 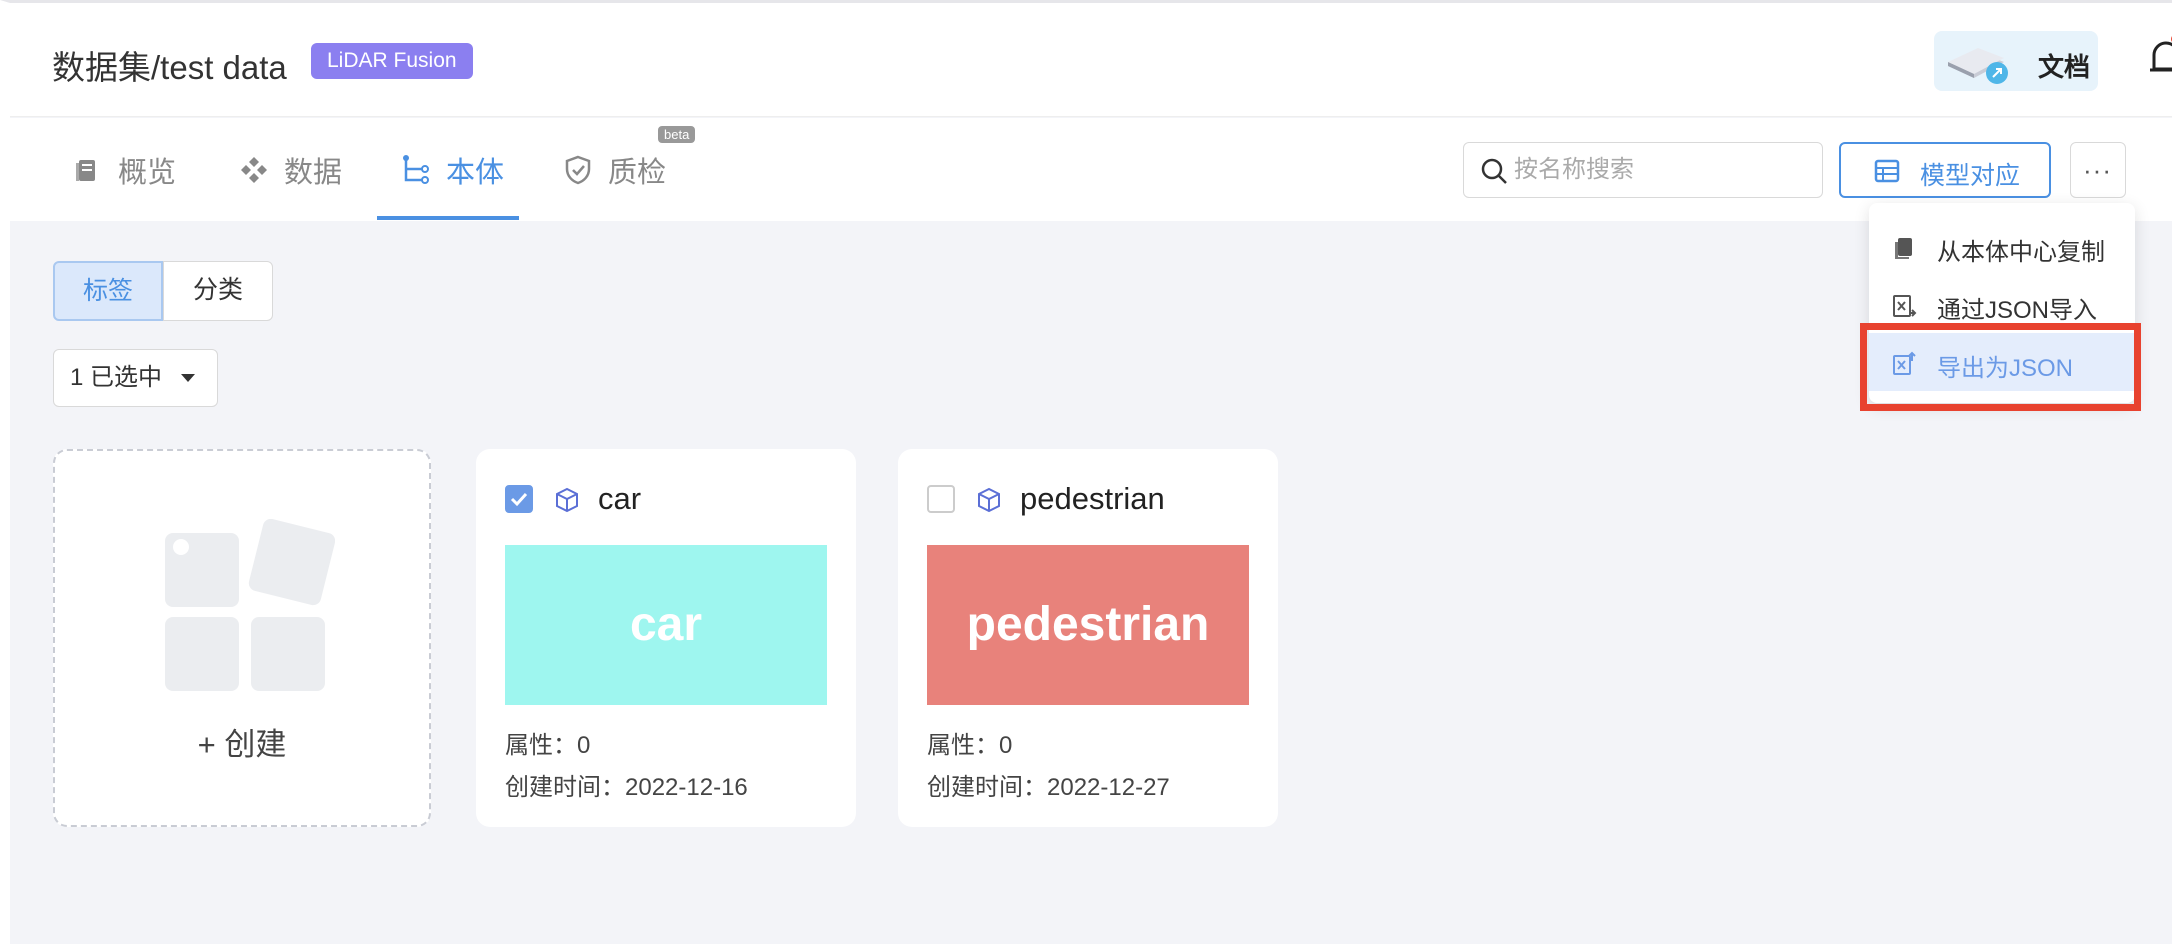 I want to click on more-options-button: ···, so click(x=2098, y=170).